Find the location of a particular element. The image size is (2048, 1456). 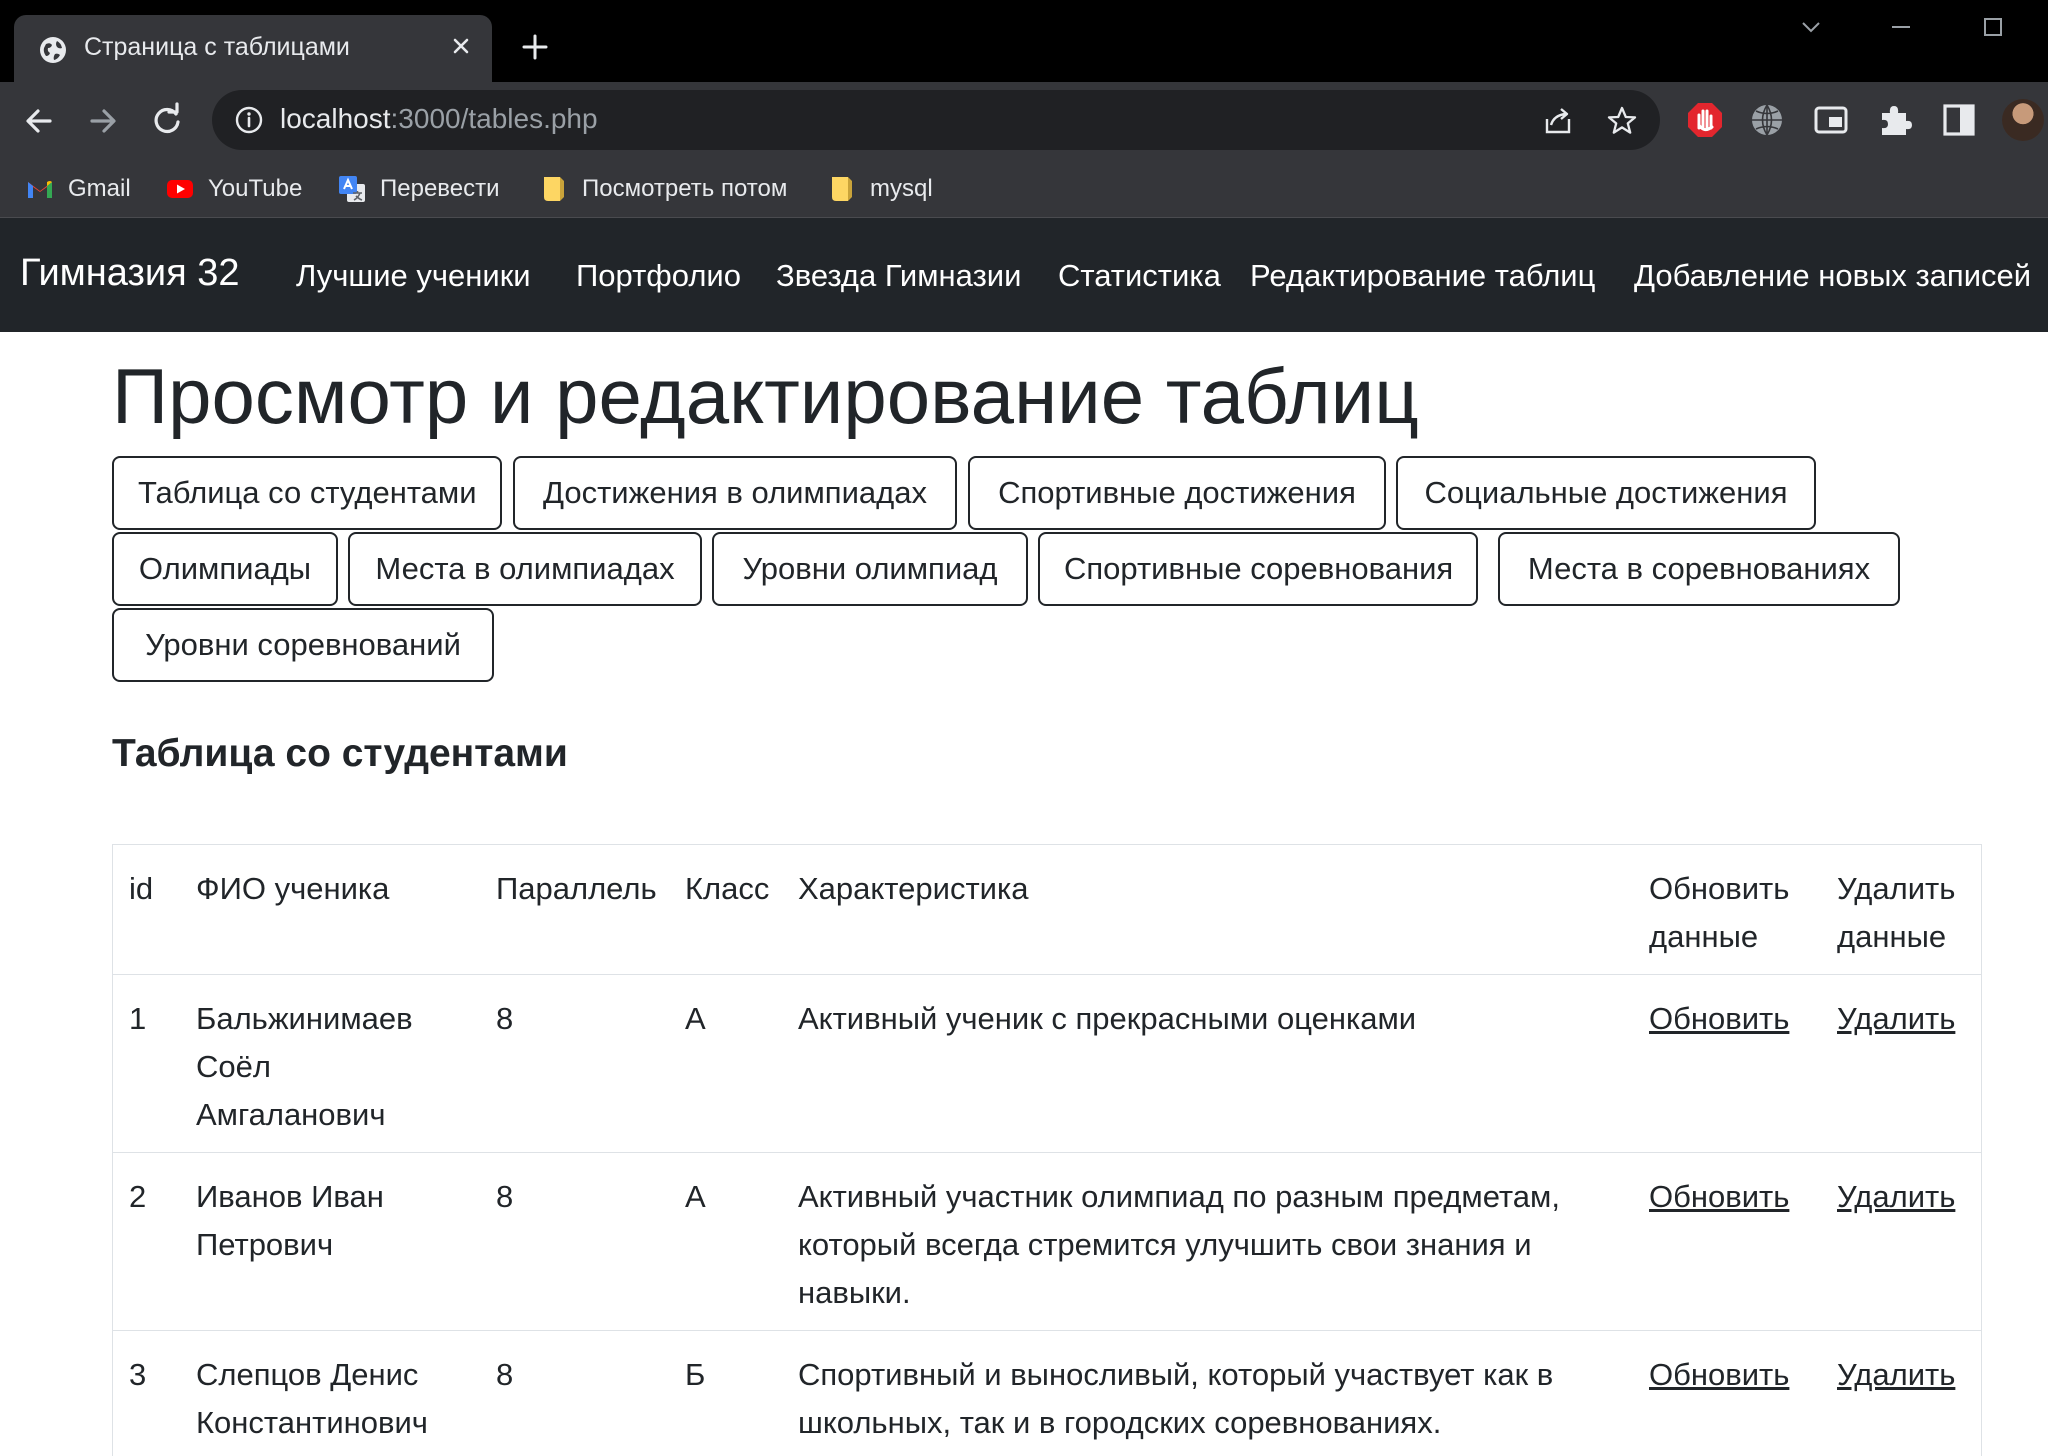

bookmark-watch-later-folder: Посмотреть потом is located at coordinates (663, 189).